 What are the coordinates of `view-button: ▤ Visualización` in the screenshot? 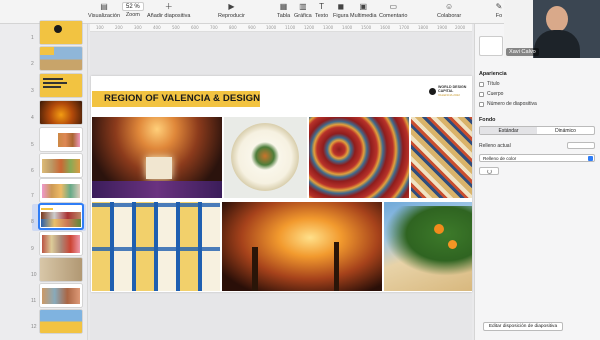 It's located at (104, 10).